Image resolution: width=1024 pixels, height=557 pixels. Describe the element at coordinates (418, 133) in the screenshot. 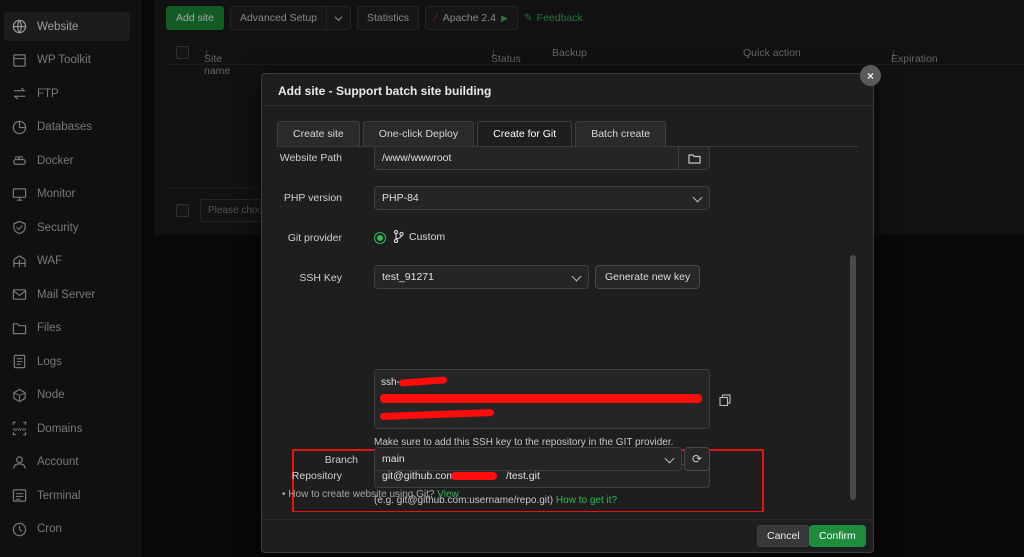

I see `tab-one-click-deploy: One-click Deploy` at that location.